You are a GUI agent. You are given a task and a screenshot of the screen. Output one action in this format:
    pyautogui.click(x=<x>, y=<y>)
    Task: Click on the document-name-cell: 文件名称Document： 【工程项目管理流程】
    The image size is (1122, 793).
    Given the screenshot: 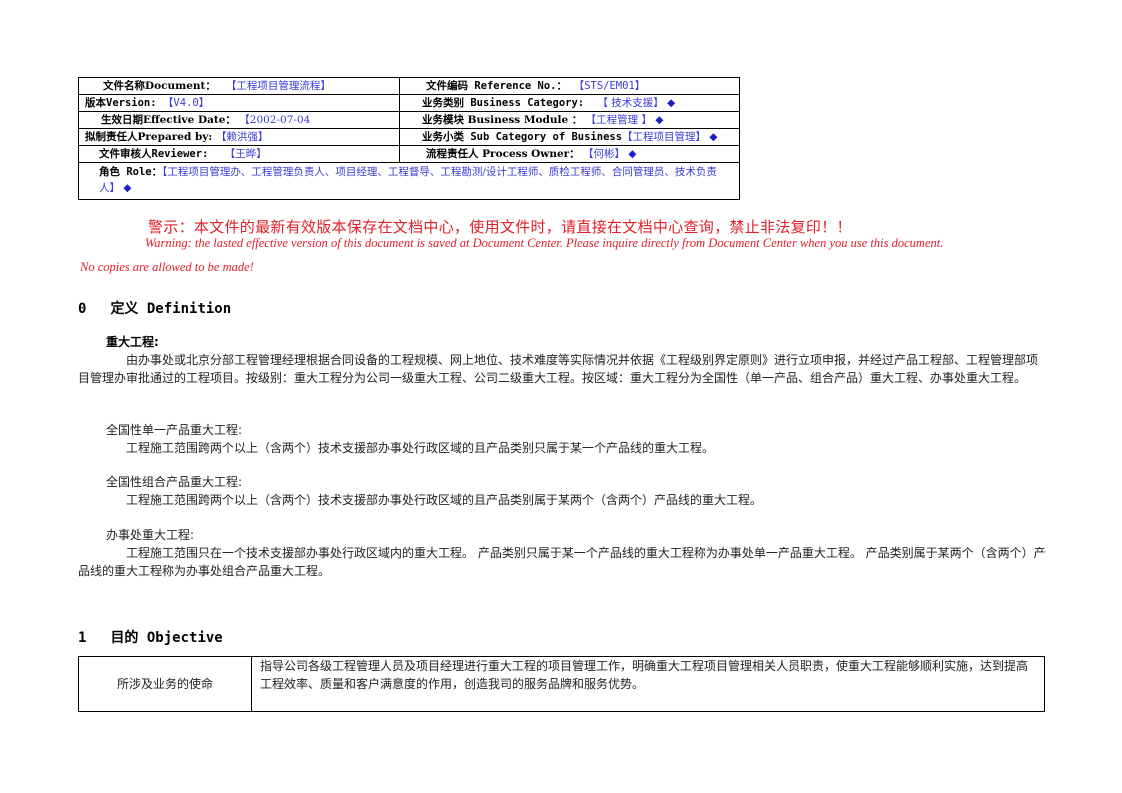 What is the action you would take?
    pyautogui.click(x=239, y=86)
    